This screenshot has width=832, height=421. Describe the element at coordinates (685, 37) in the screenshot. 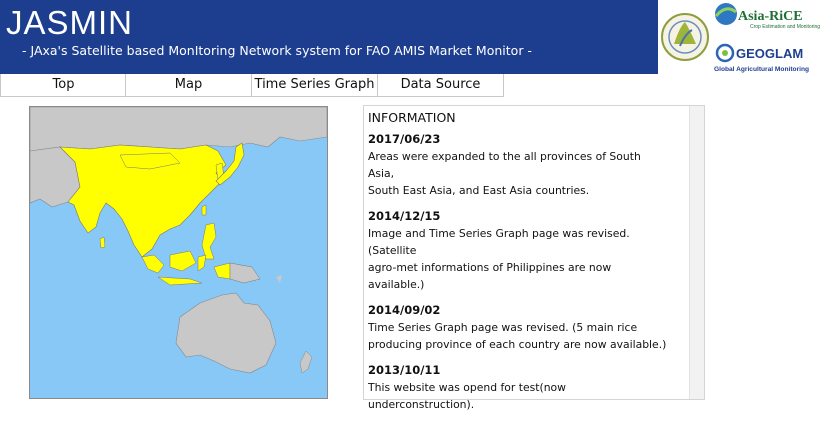

I see `amis-emblem-logo` at that location.